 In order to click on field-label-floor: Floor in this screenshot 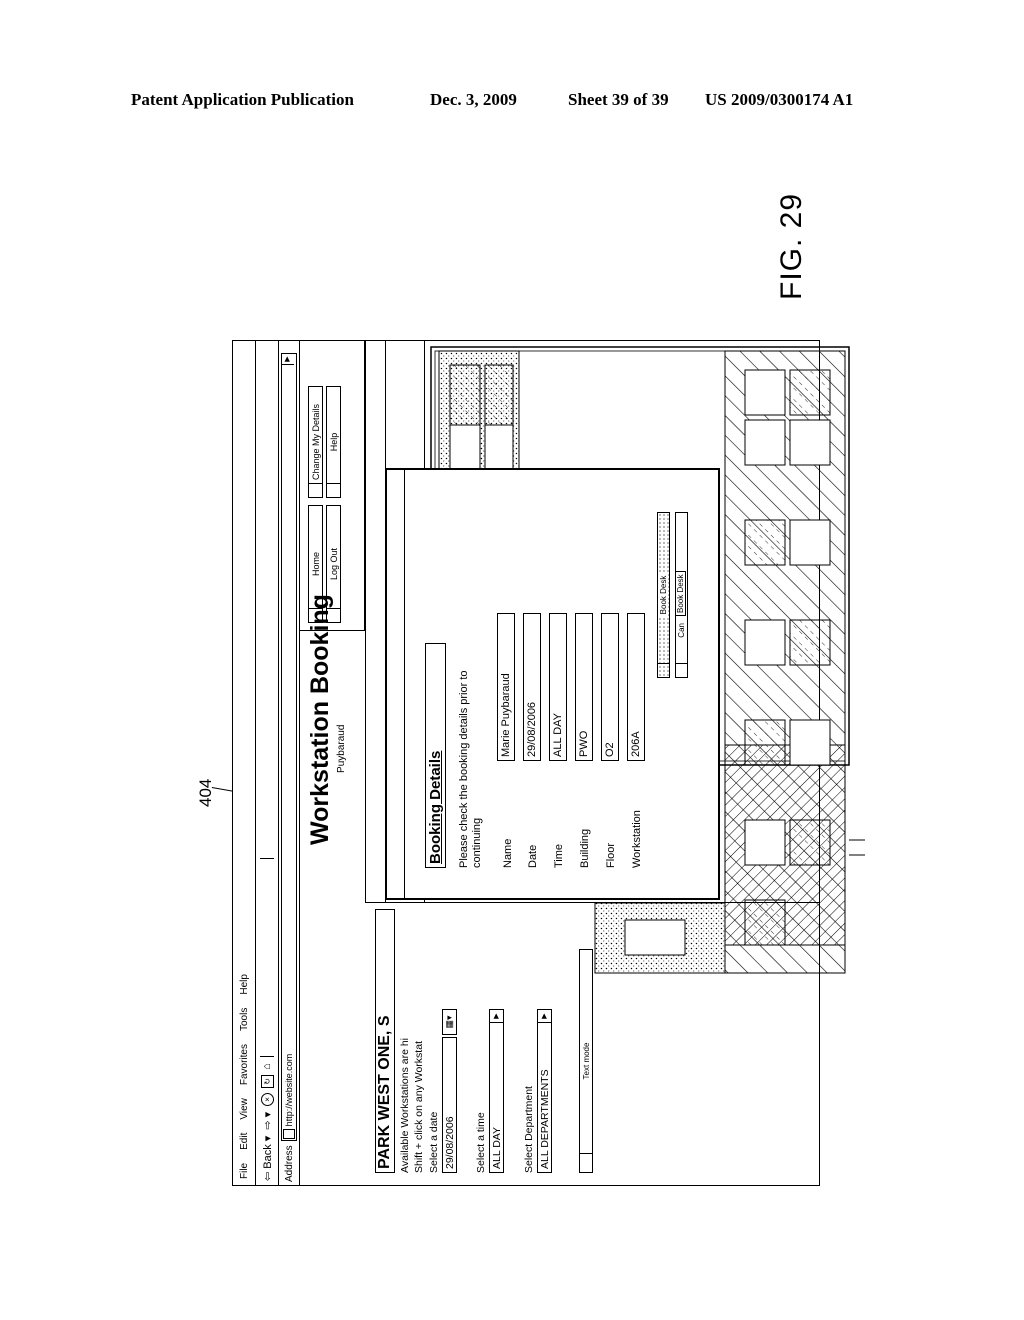, I will do `click(611, 855)`.